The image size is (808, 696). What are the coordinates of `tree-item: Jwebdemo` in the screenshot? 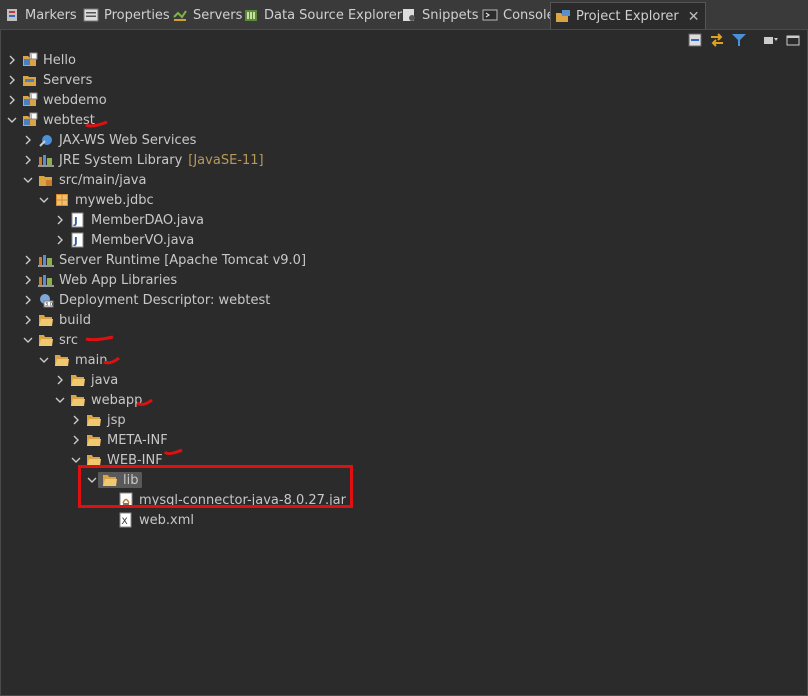 It's located at (56, 100).